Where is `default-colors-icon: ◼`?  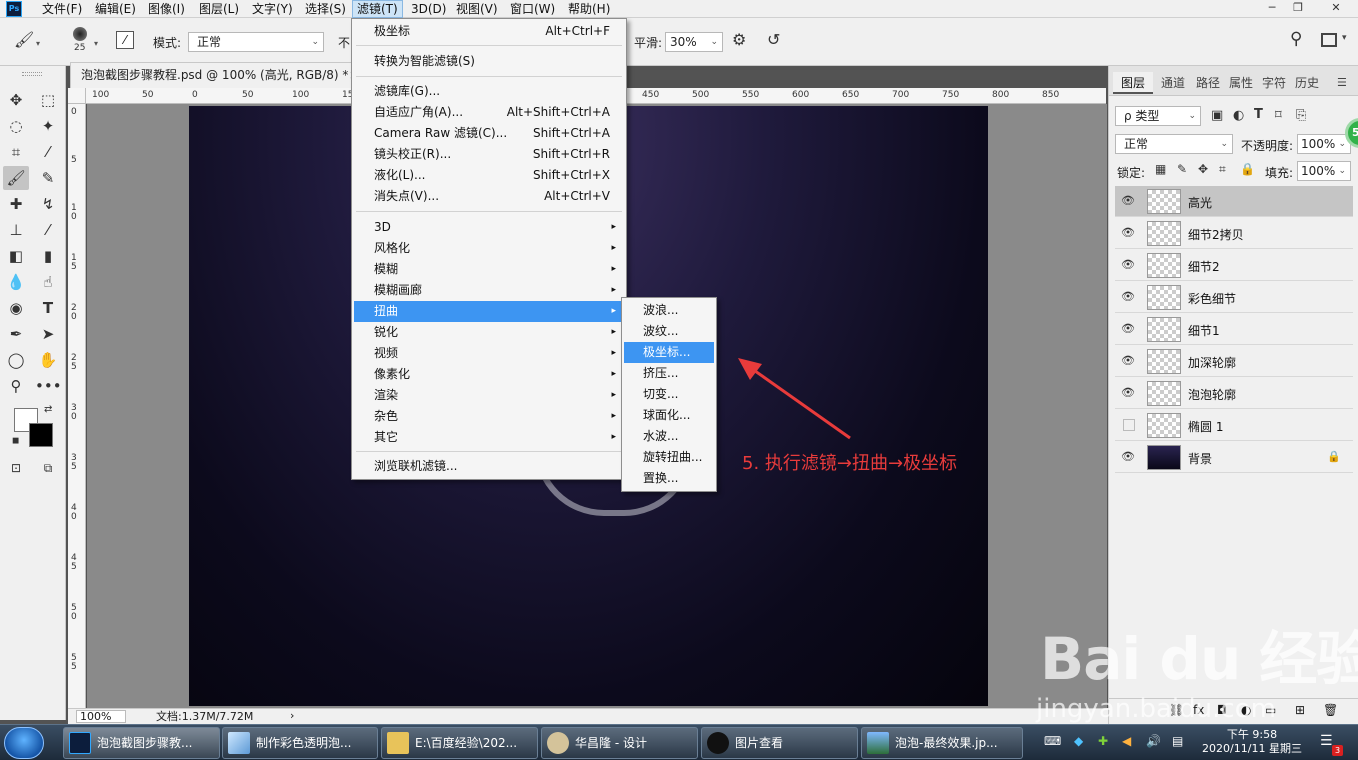
default-colors-icon: ◼ is located at coordinates (15, 441).